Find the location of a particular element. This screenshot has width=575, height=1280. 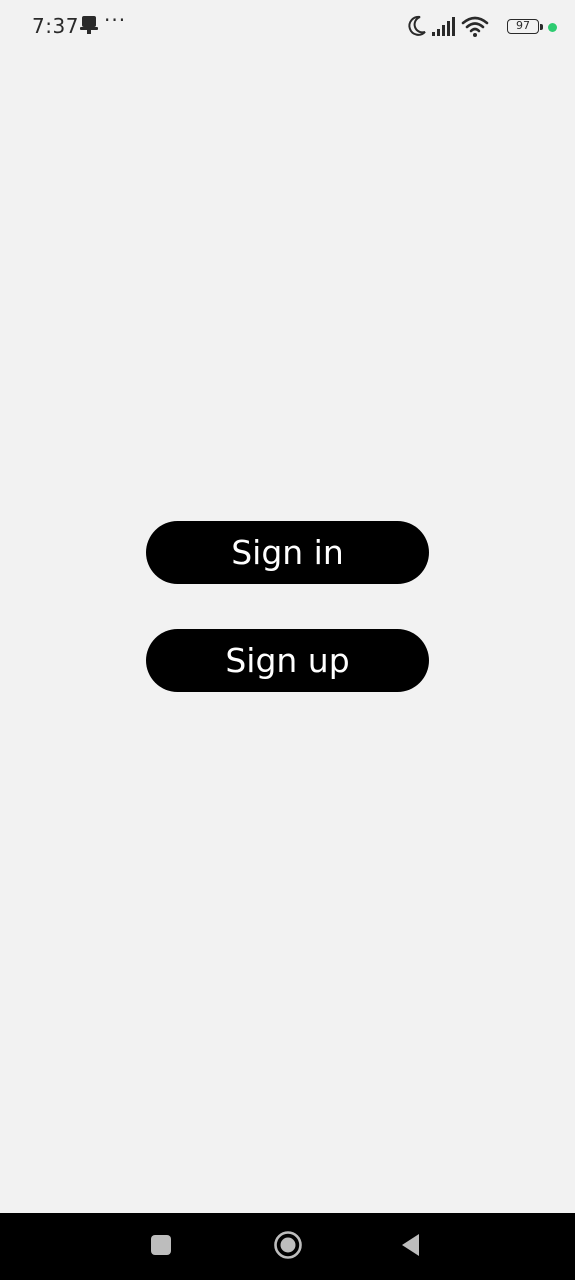

signal-icon is located at coordinates (444, 28).